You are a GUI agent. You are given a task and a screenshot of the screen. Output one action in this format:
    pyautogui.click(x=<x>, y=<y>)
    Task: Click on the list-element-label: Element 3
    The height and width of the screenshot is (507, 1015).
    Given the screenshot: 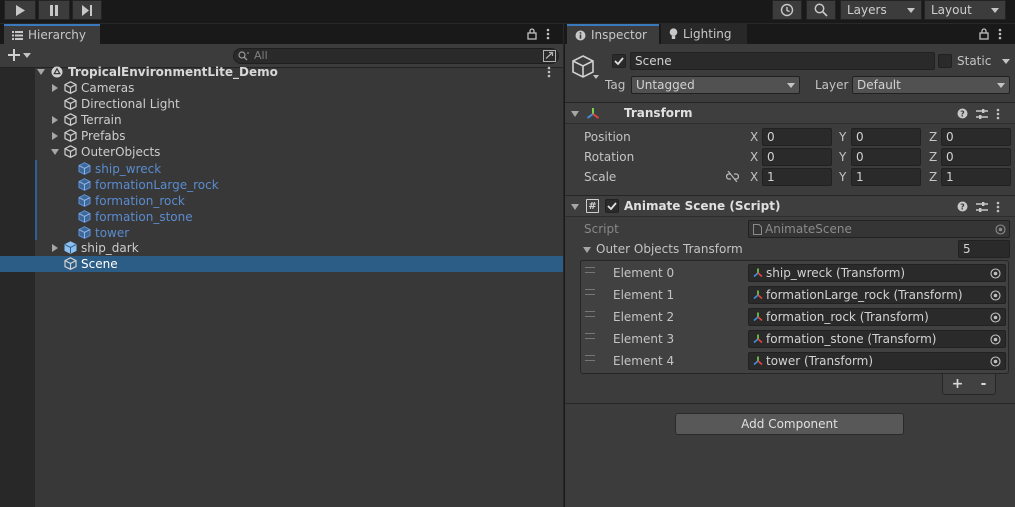 What is the action you would take?
    pyautogui.click(x=644, y=339)
    